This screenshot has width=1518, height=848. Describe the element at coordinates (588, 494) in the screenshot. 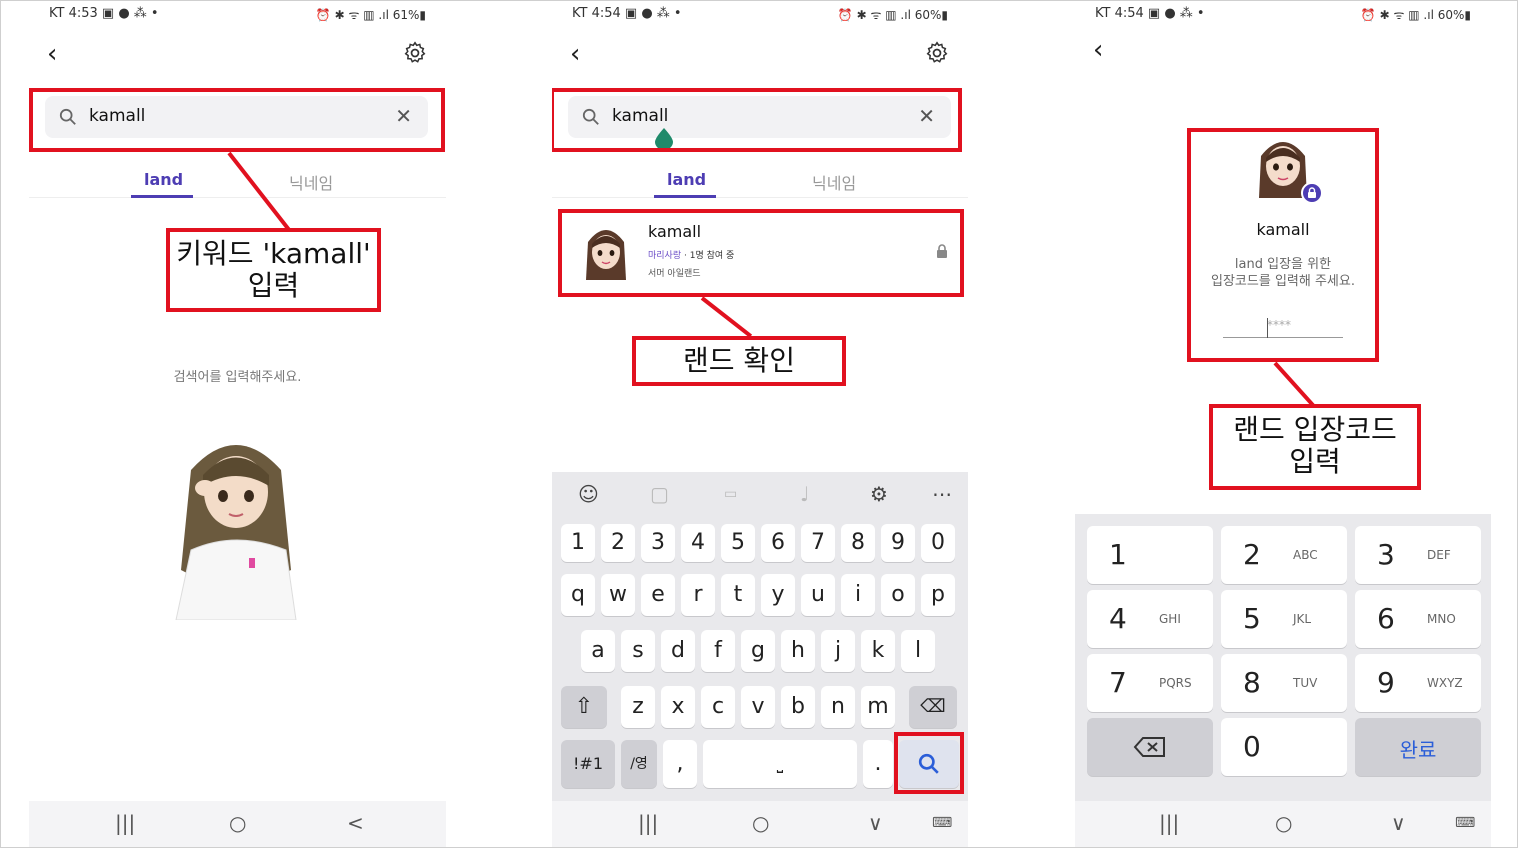

I see `emoji-icon: ☺` at that location.